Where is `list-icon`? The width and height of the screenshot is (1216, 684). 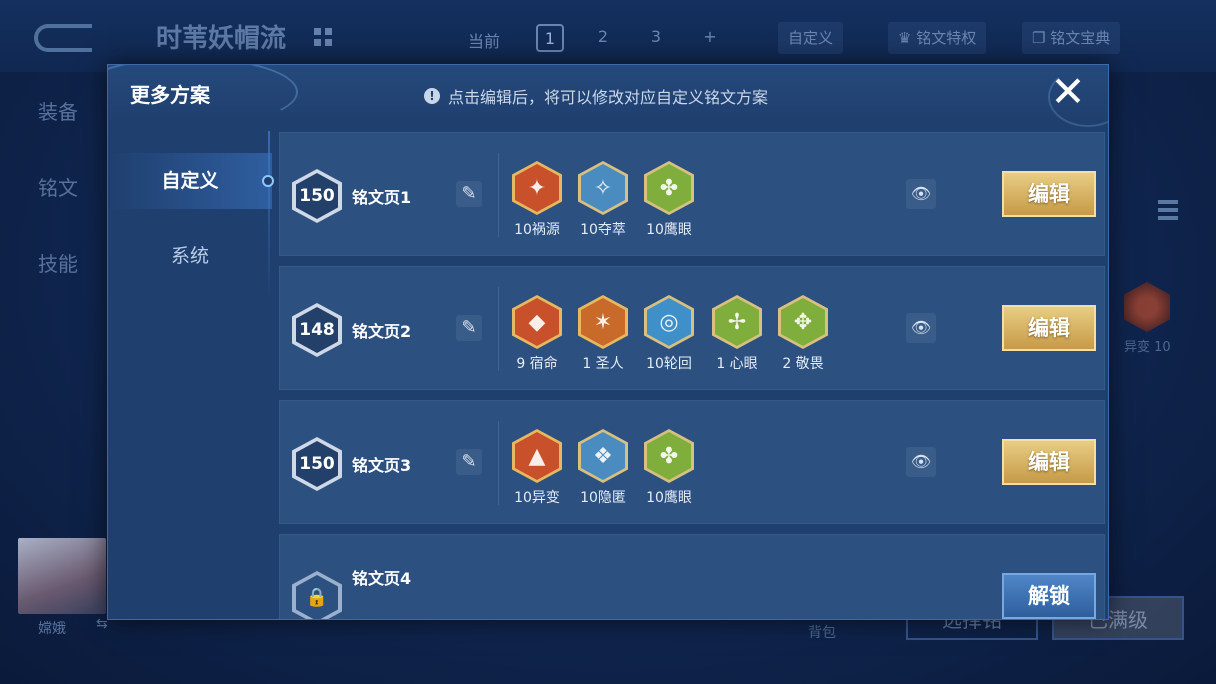 list-icon is located at coordinates (1168, 212).